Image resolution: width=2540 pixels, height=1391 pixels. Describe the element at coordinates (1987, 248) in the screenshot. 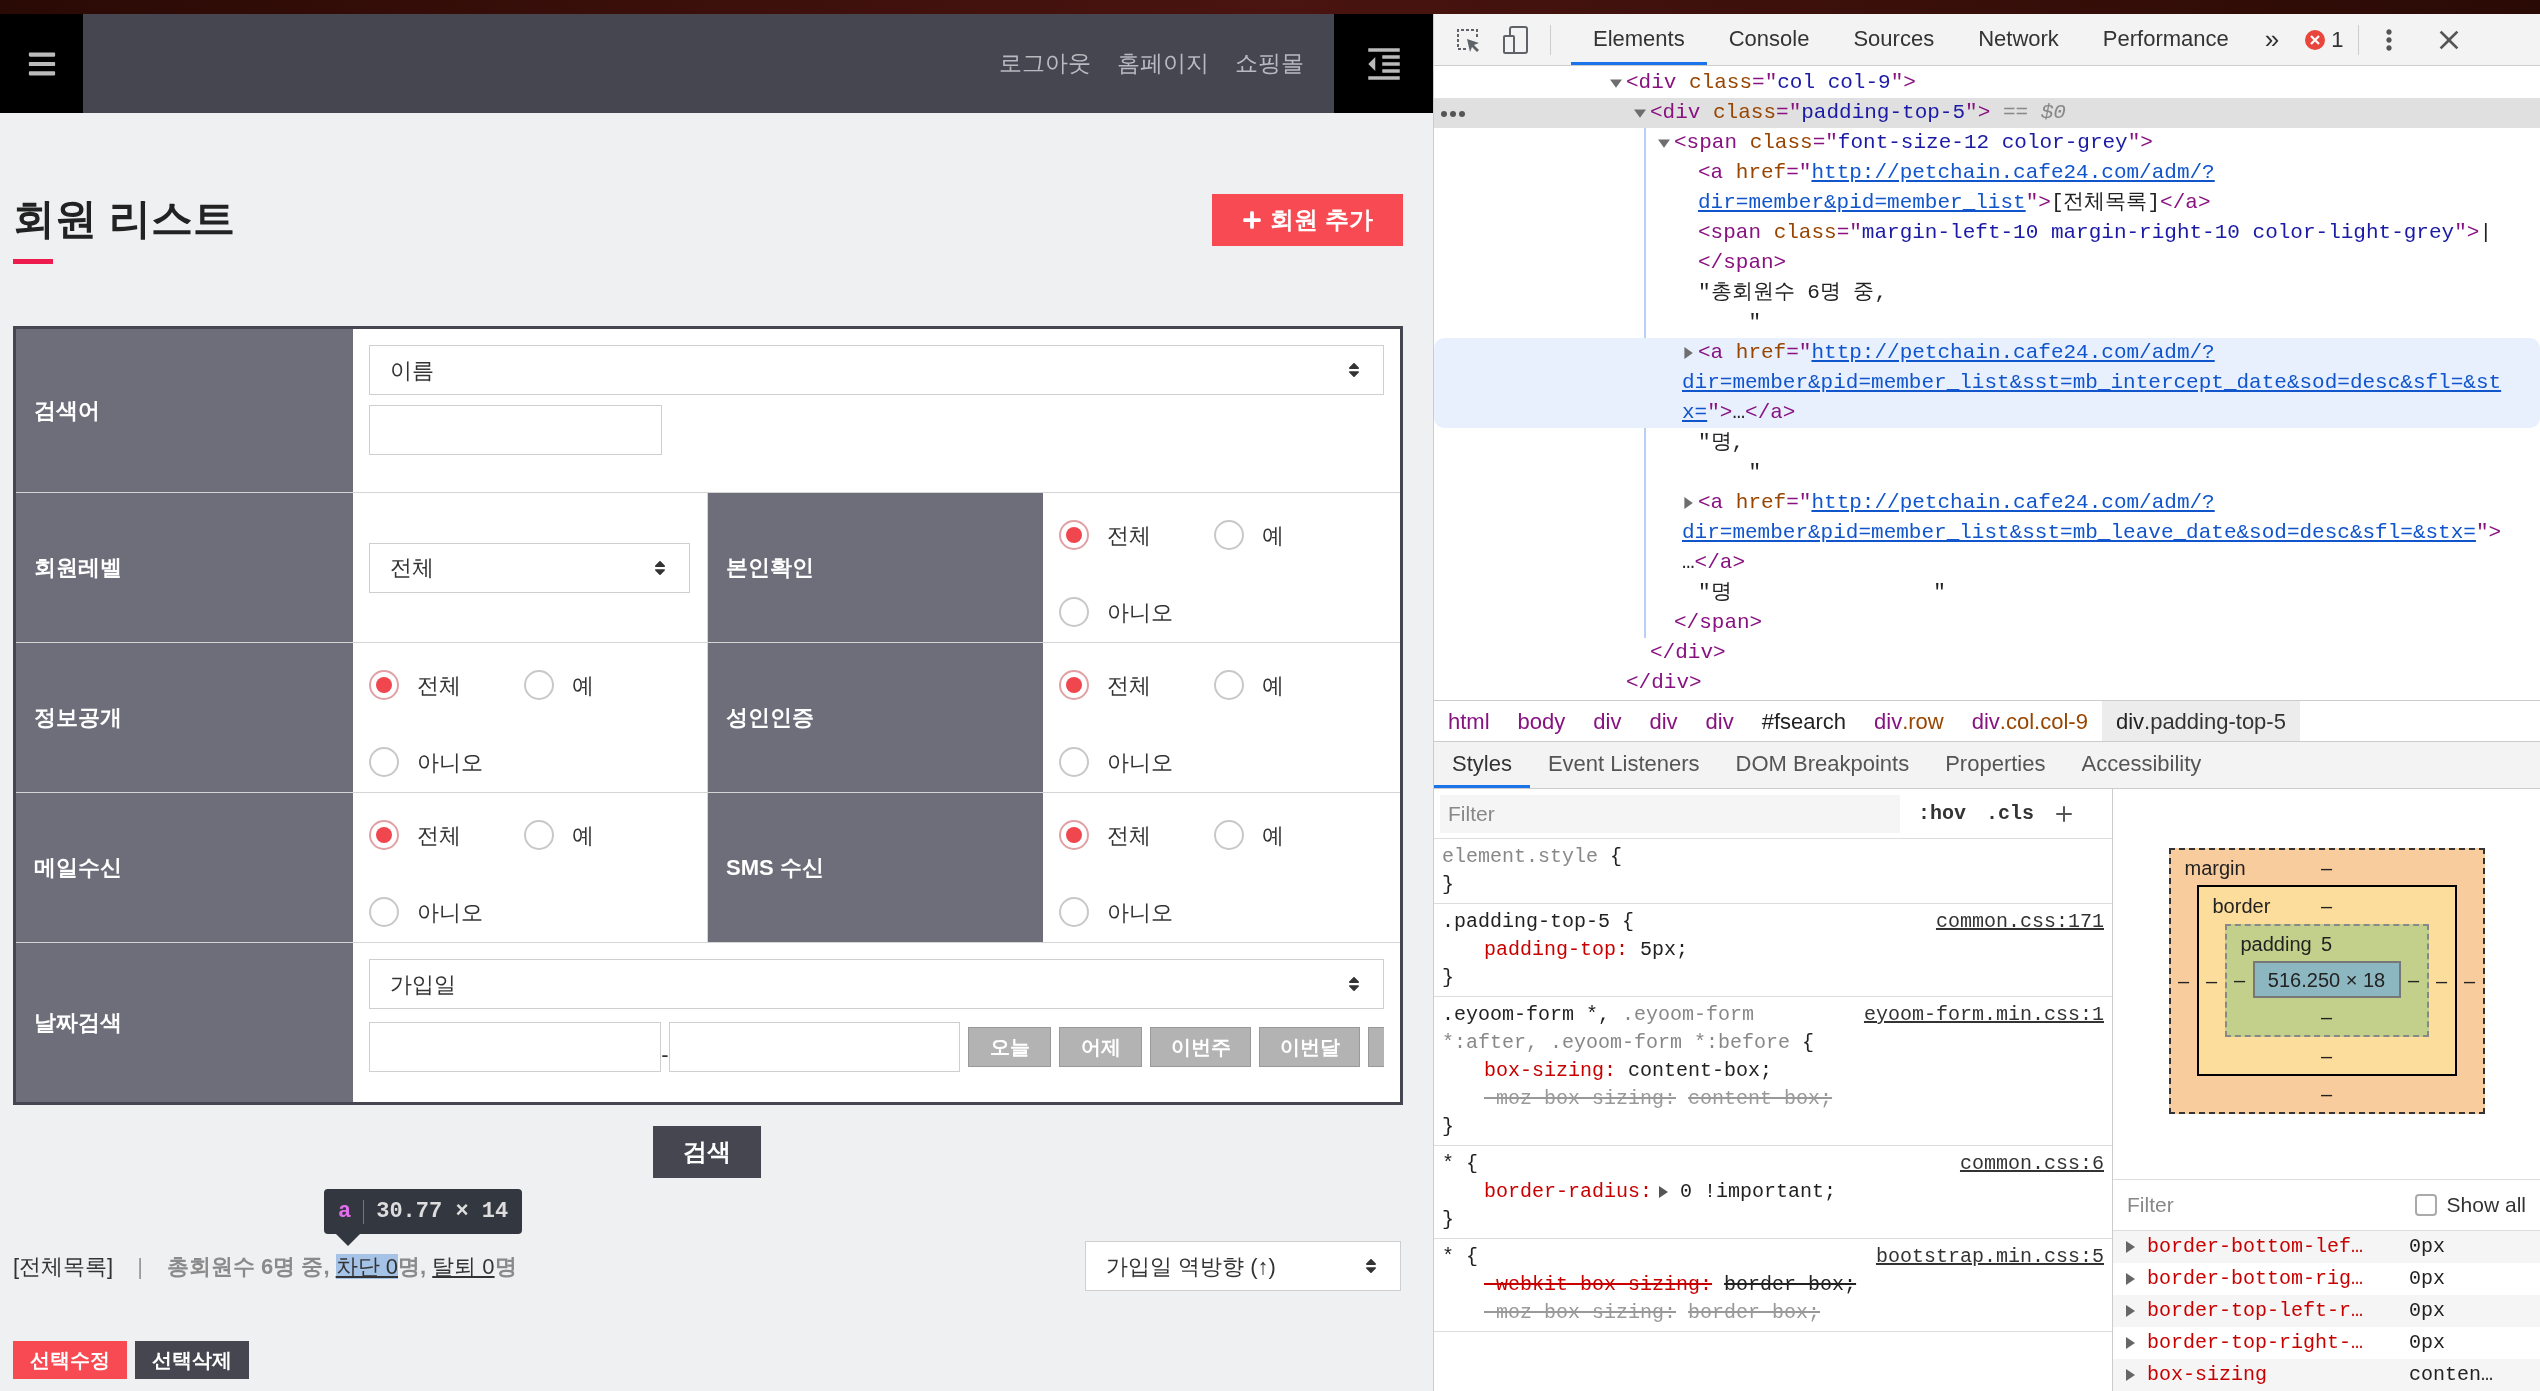

I see `dom-node: <span class="margin-left-10 margin-right-10 color-light-grey">| </span>` at that location.